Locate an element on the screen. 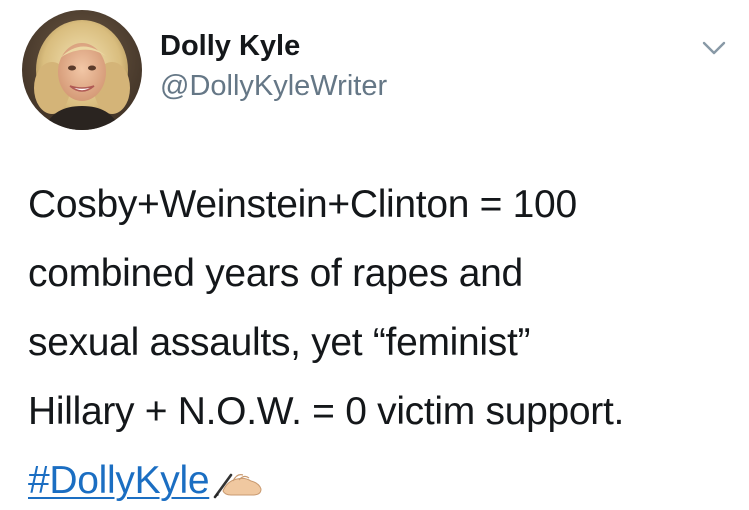  avatar is located at coordinates (82, 70).